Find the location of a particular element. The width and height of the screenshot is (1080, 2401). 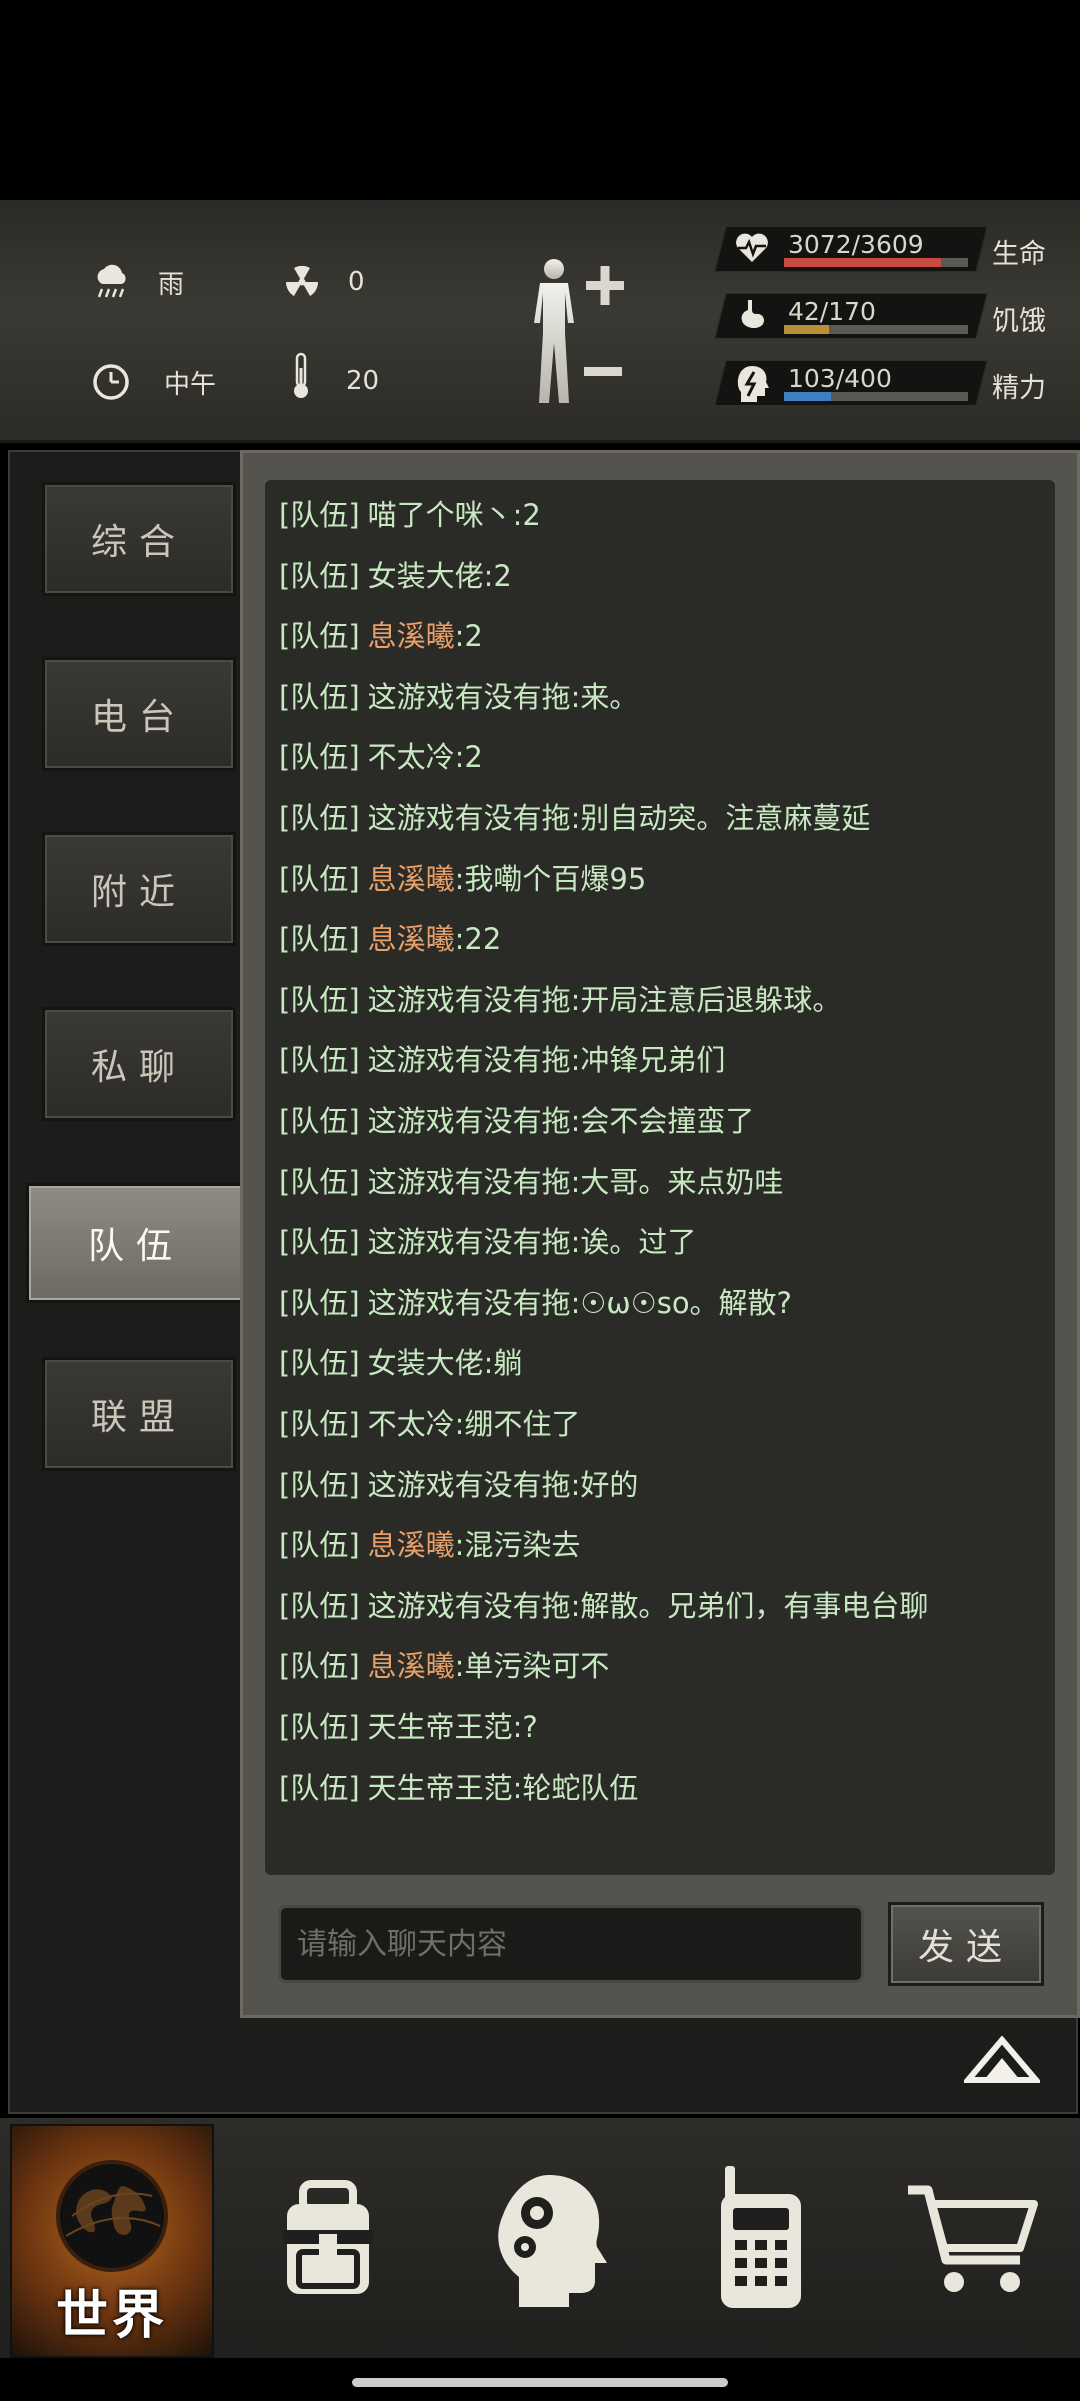

nav-world: 世界 is located at coordinates (112, 2241).